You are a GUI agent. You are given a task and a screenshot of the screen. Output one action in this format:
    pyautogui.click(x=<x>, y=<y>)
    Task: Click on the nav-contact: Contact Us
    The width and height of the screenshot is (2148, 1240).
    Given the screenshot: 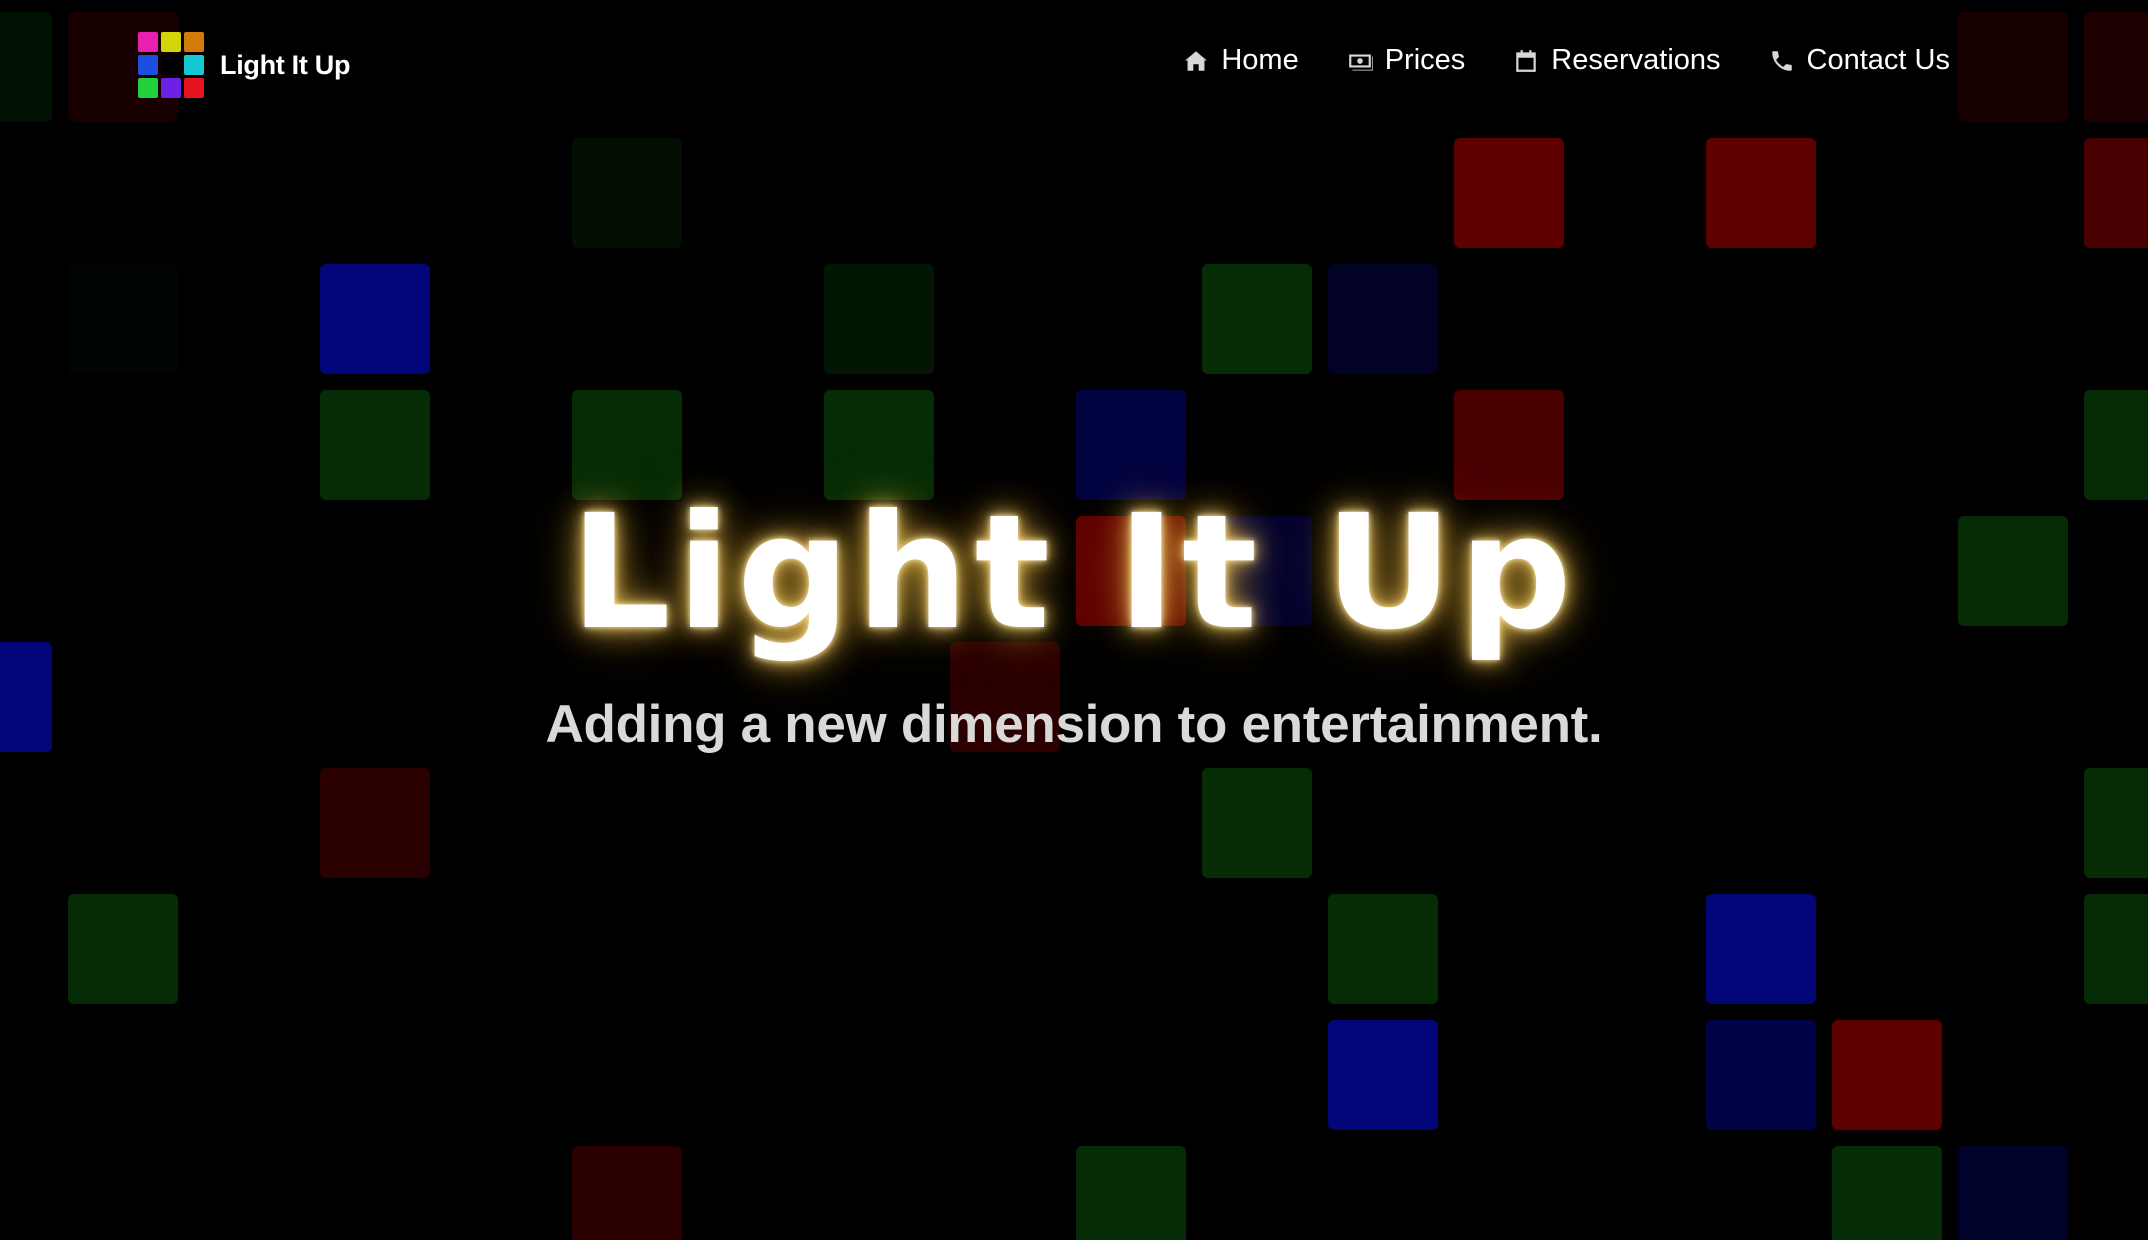 What is the action you would take?
    pyautogui.click(x=1859, y=60)
    